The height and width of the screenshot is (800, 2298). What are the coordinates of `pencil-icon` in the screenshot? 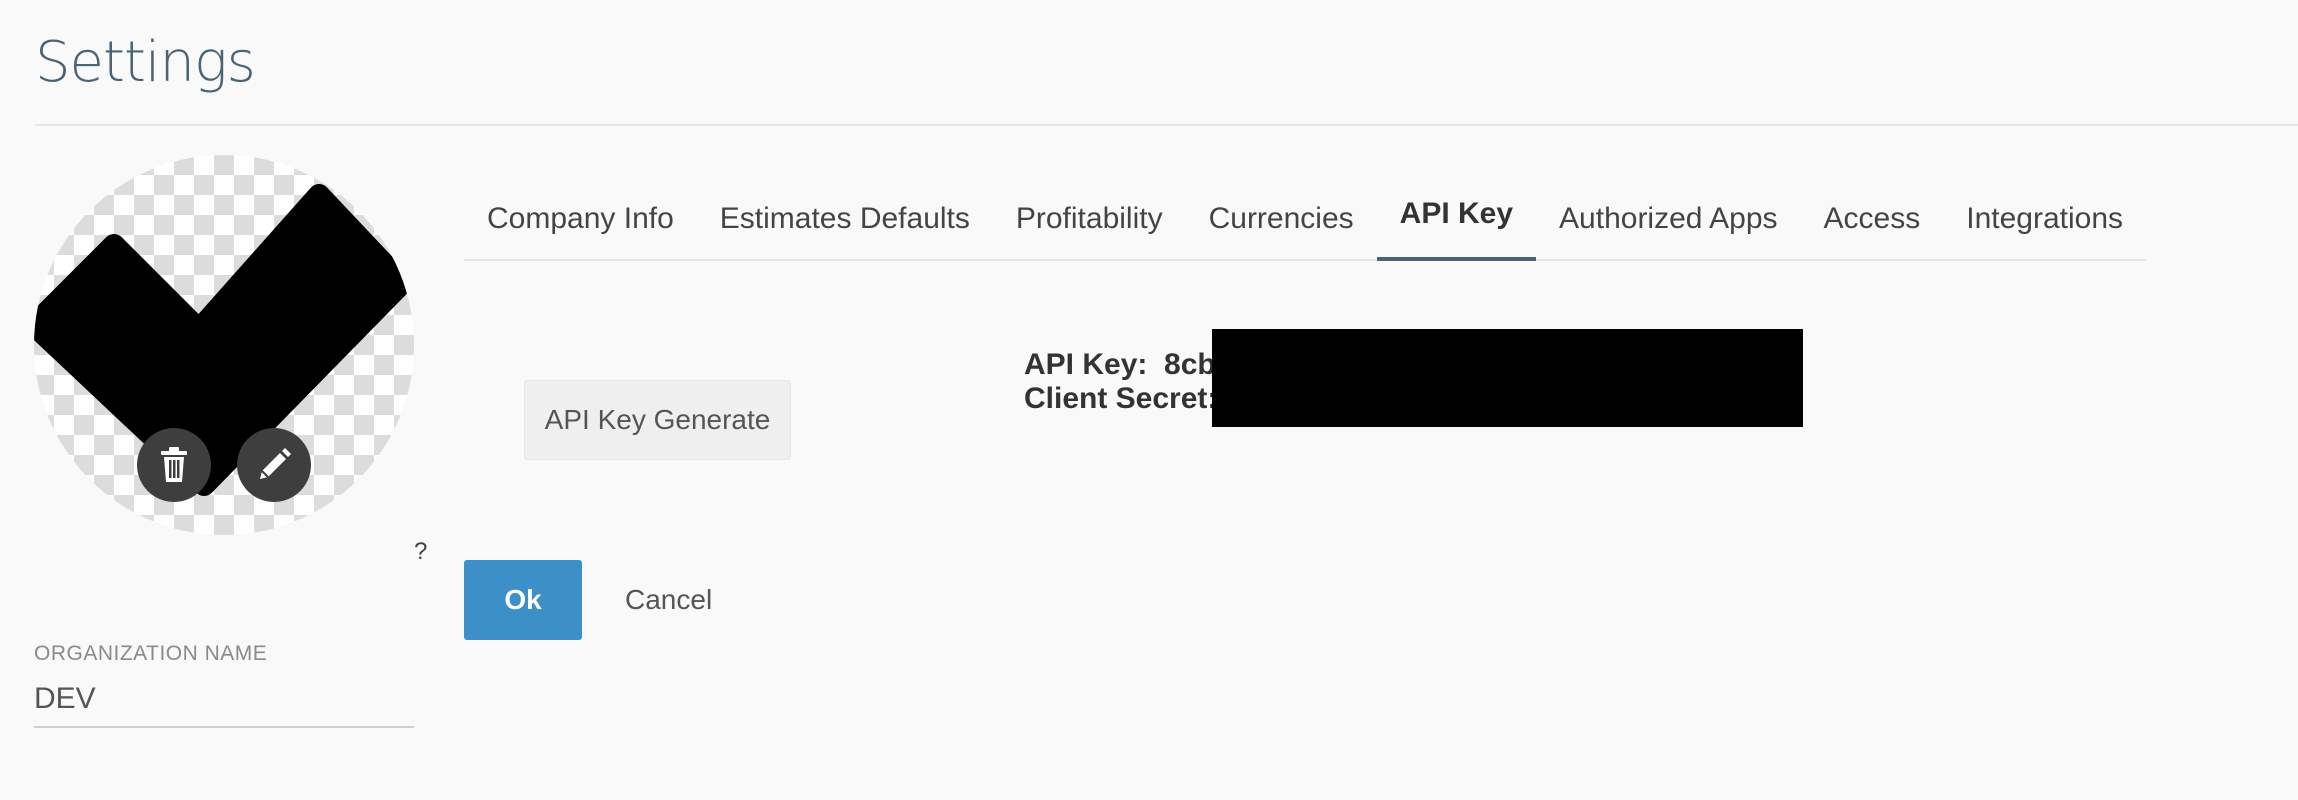 It's located at (275, 463).